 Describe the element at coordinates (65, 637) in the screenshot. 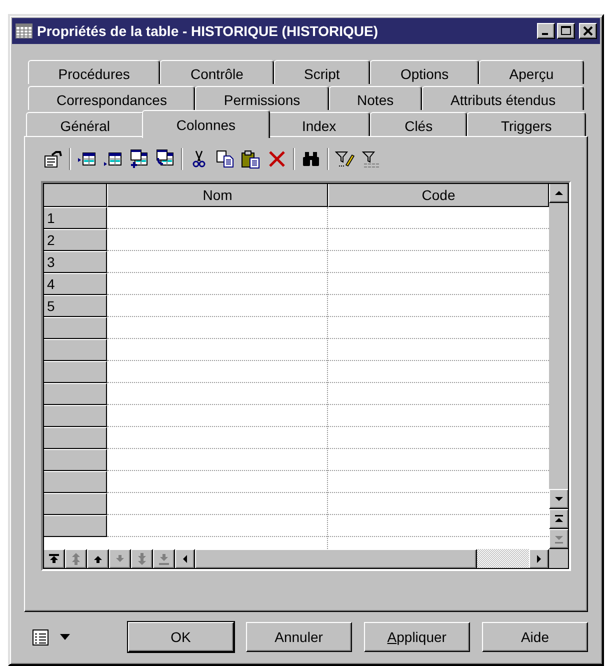

I see `caret-icon` at that location.